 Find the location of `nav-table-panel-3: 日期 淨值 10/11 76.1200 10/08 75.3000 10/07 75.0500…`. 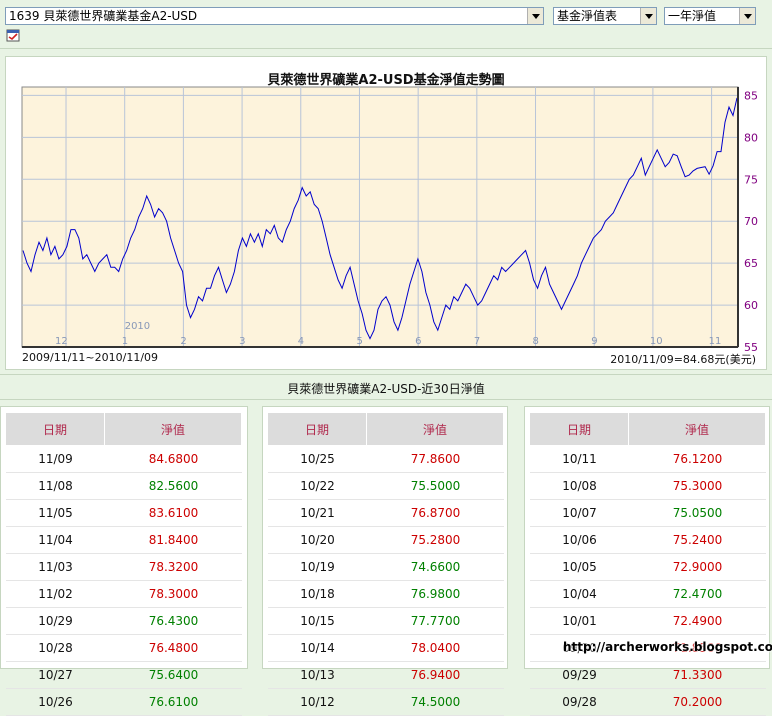

nav-table-panel-3: 日期 淨值 10/11 76.1200 10/08 75.3000 10/07 75.0500… is located at coordinates (647, 561).